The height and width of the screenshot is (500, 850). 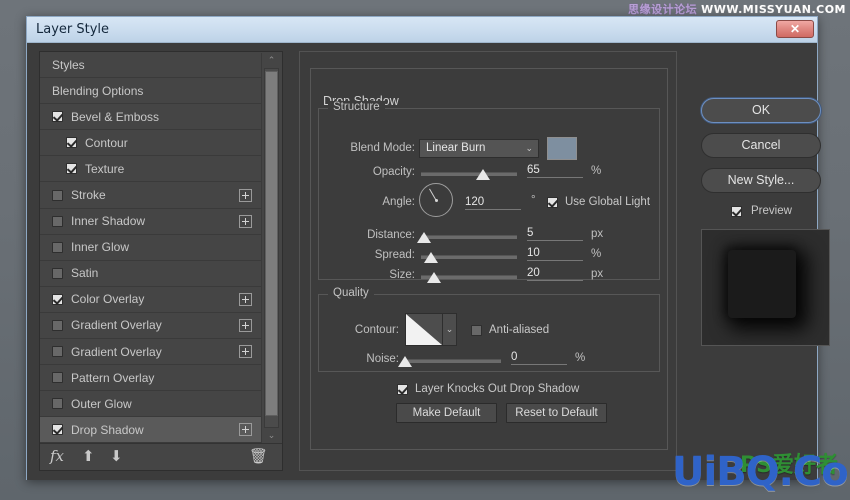 I want to click on styles-scrollbar: ⌃ ⌄, so click(x=271, y=248).